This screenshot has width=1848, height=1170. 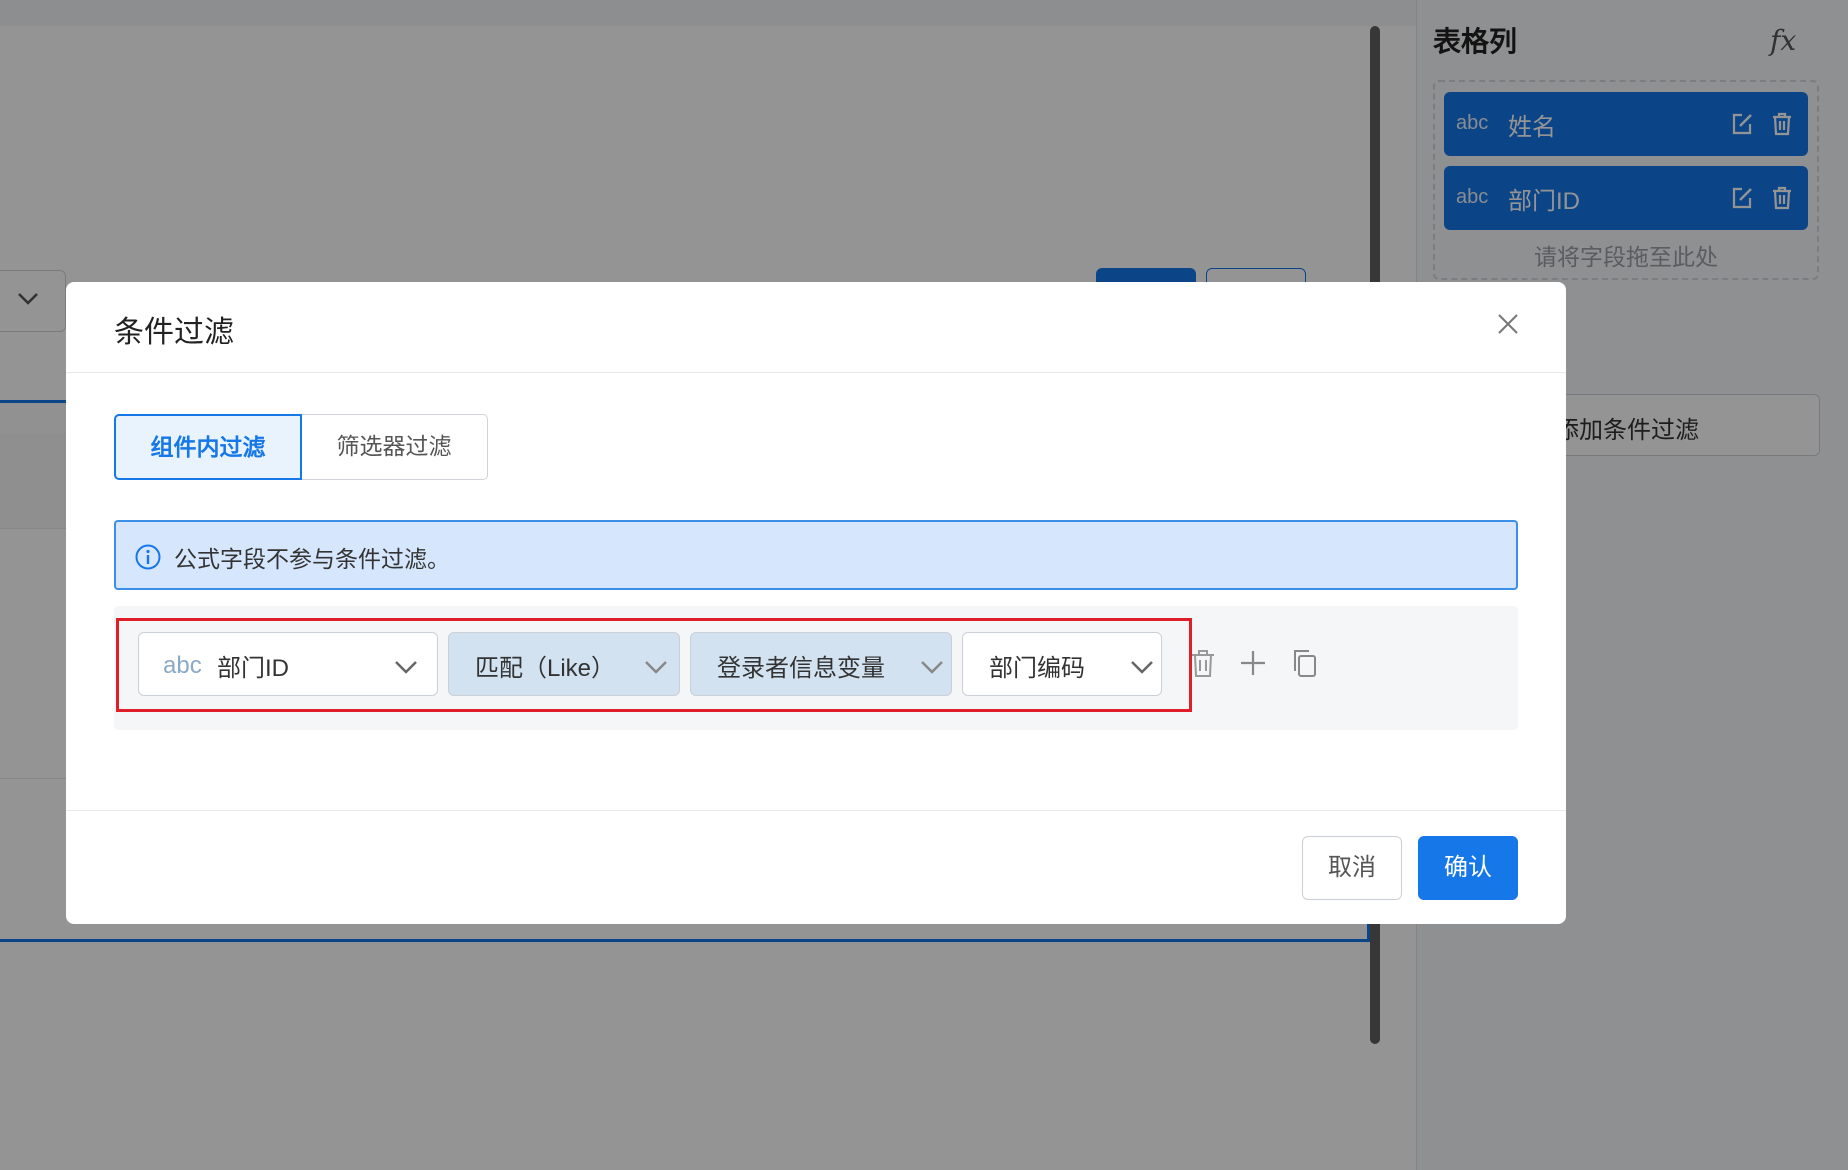 I want to click on copy-icon, so click(x=1305, y=663).